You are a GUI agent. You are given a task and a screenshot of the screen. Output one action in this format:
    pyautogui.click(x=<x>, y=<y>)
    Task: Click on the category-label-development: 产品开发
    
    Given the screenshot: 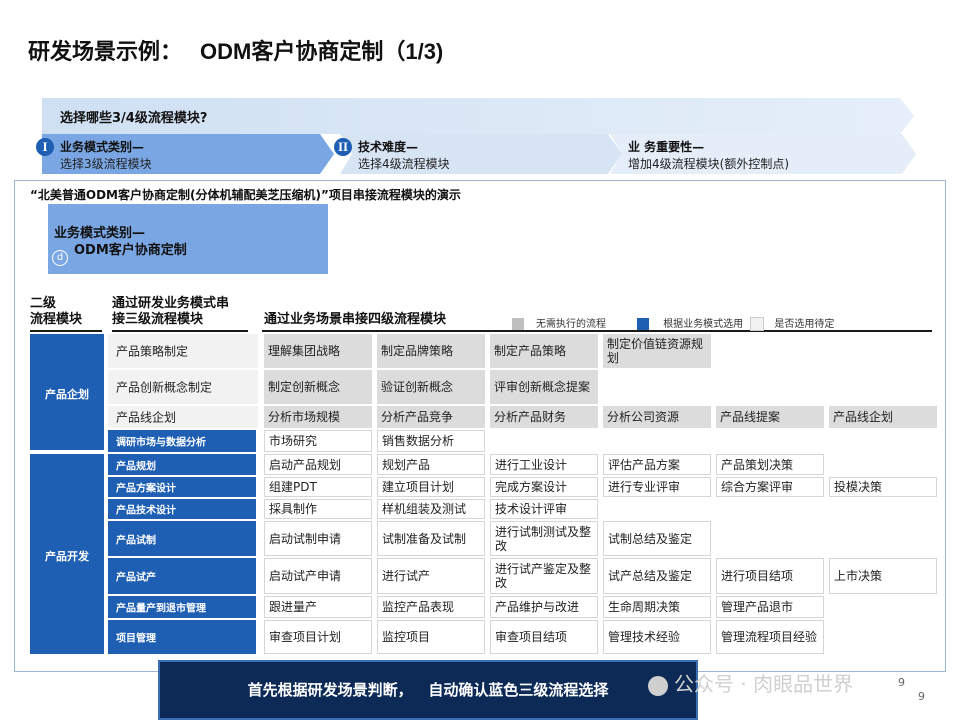 What is the action you would take?
    pyautogui.click(x=67, y=556)
    